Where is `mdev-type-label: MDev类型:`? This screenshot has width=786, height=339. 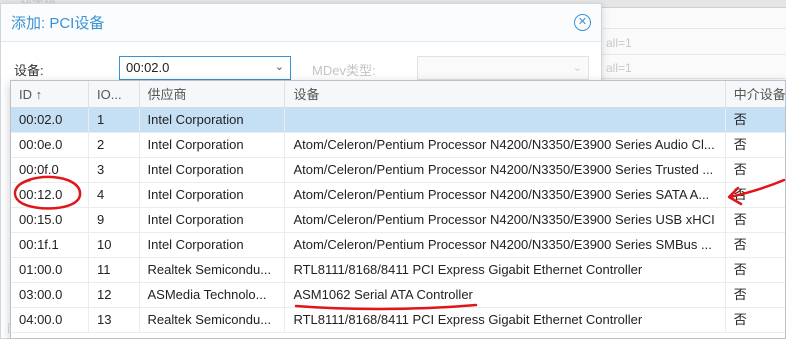
mdev-type-label: MDev类型: is located at coordinates (344, 70).